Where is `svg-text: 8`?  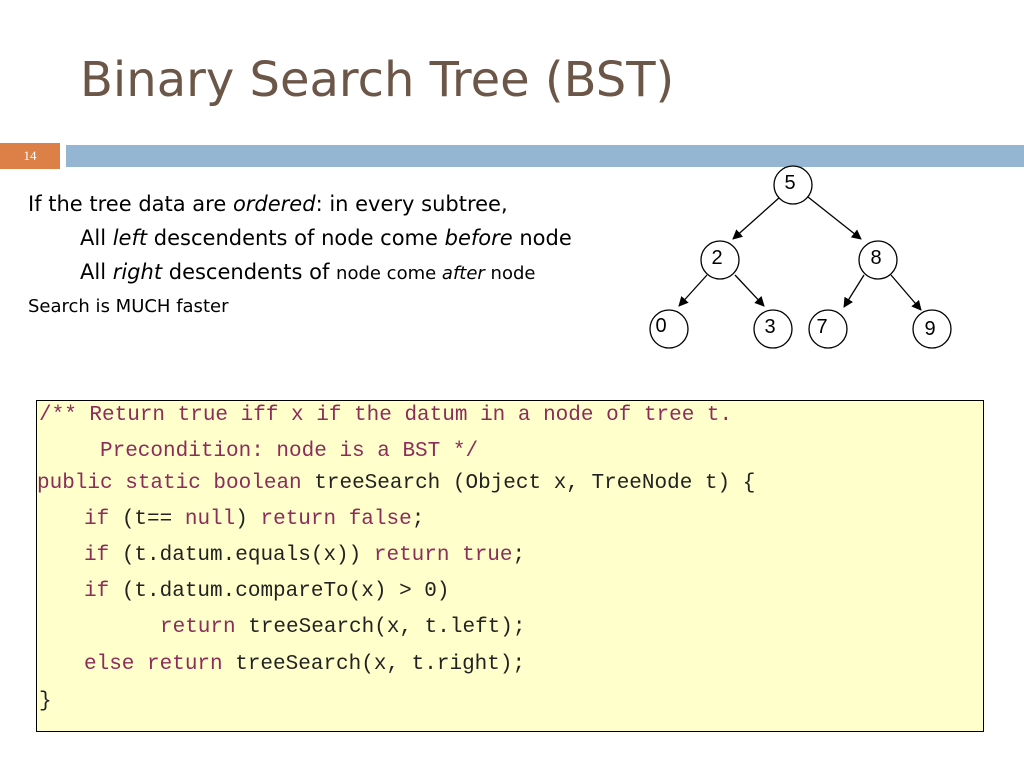
svg-text: 8 is located at coordinates (875, 258).